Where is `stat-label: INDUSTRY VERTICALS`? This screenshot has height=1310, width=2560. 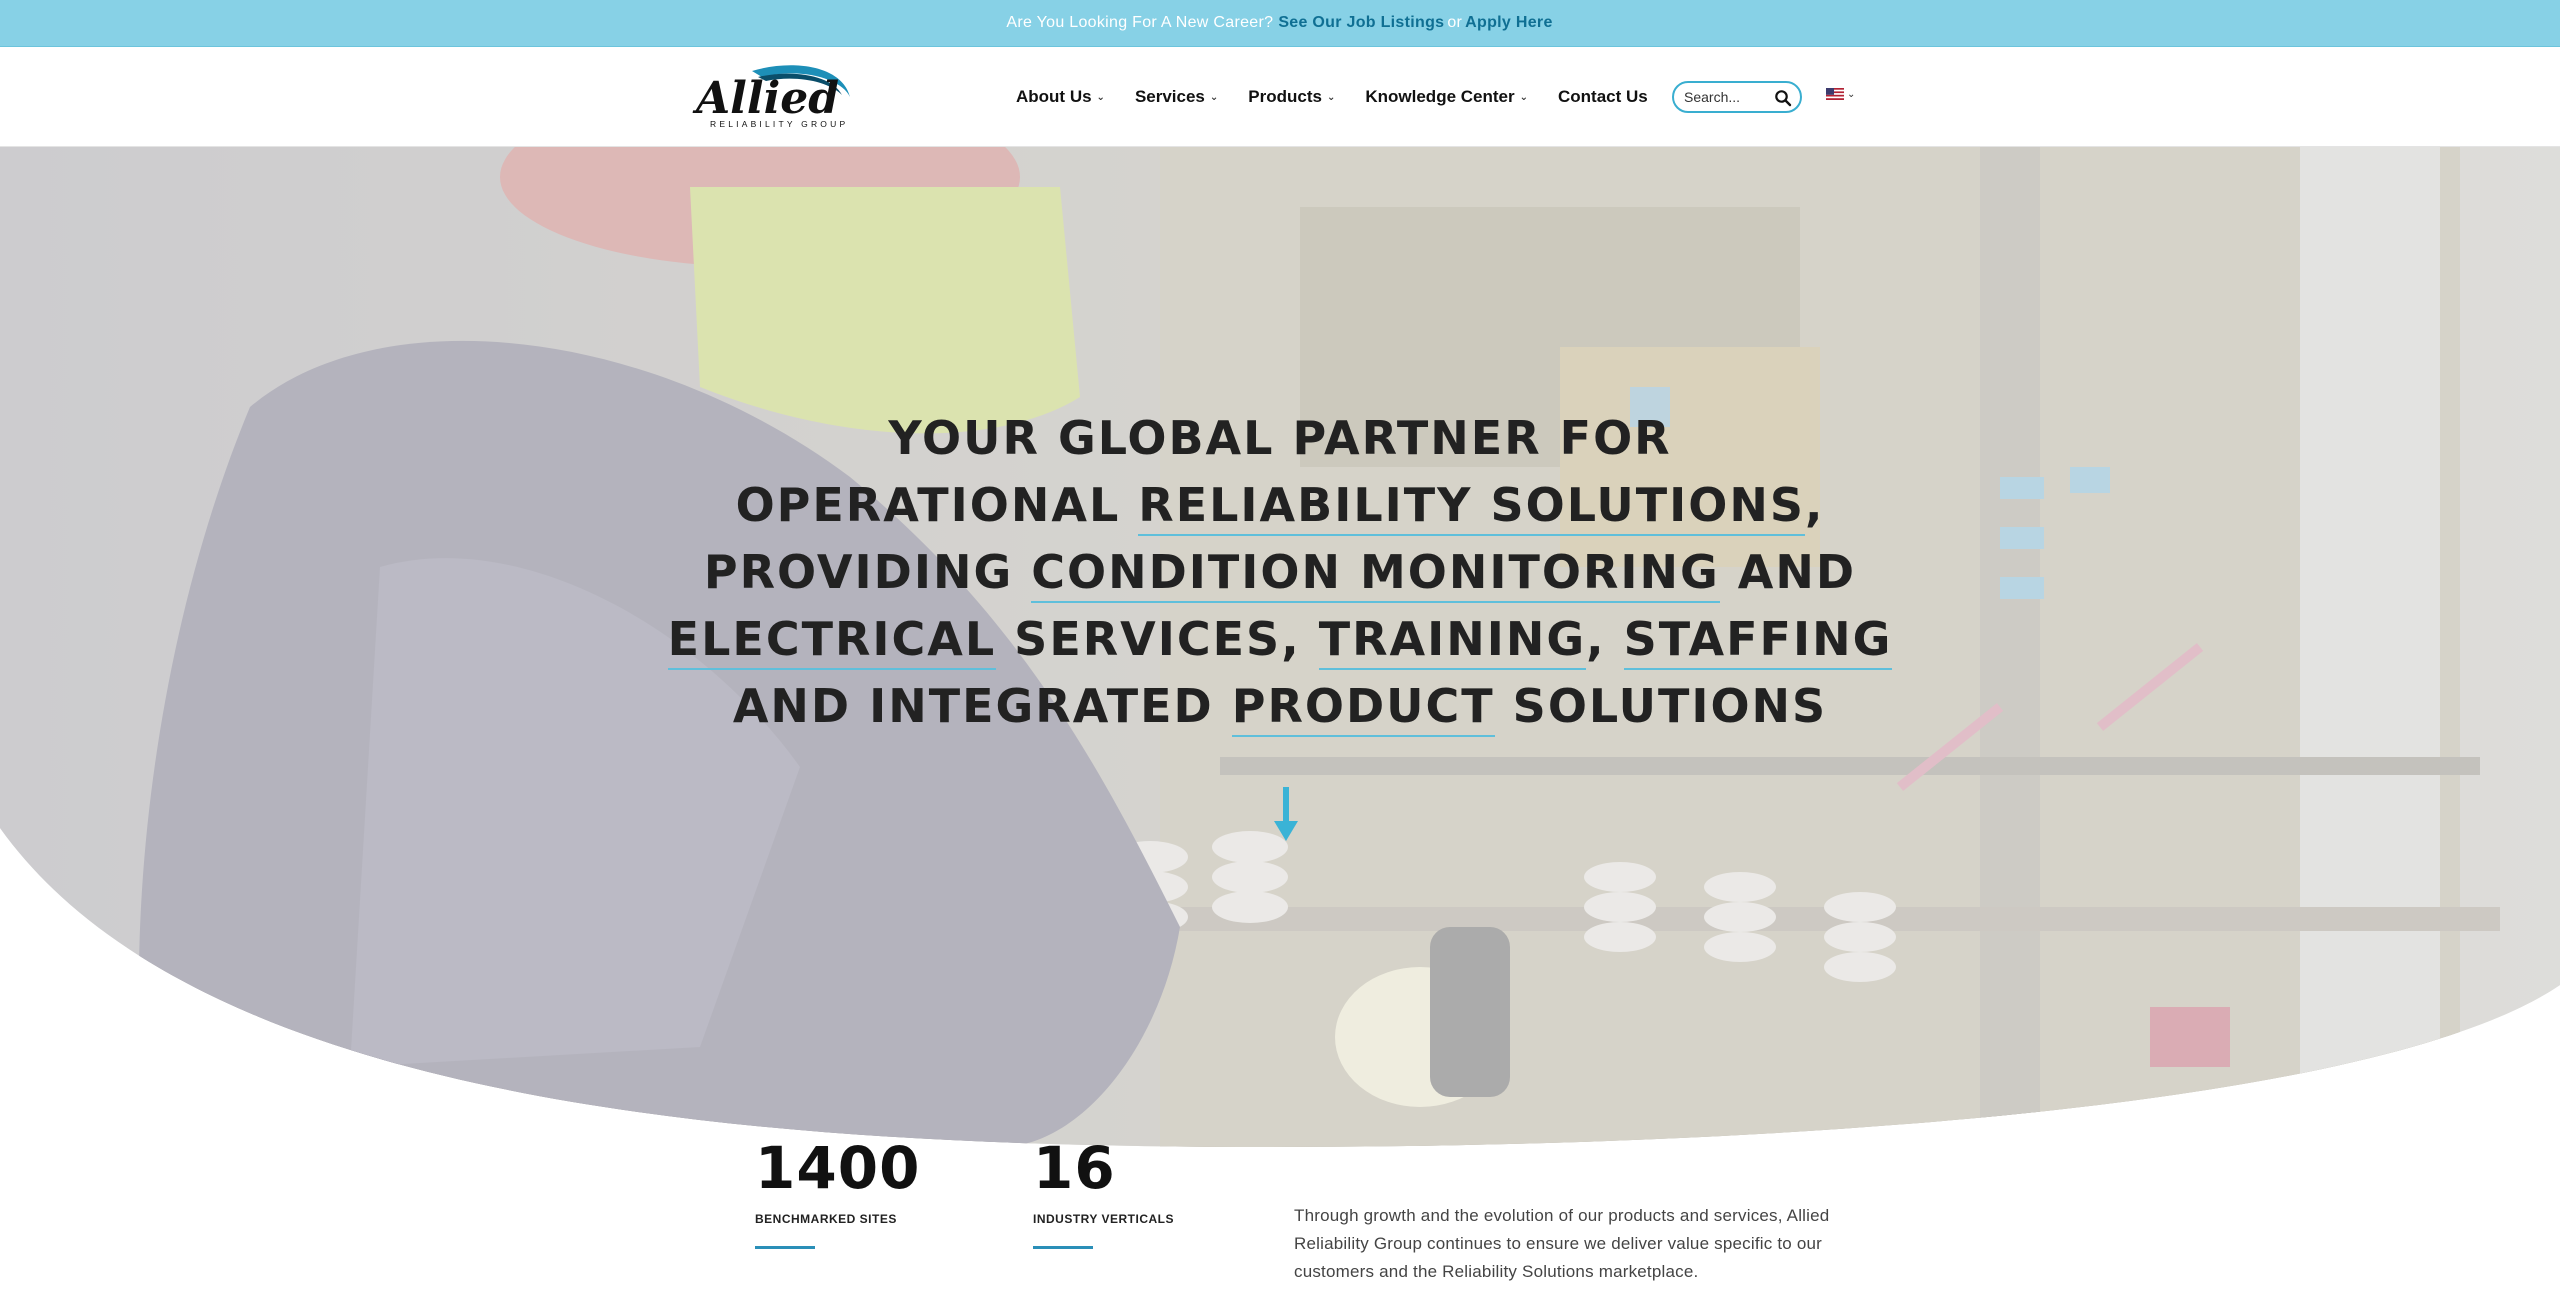
stat-label: INDUSTRY VERTICALS is located at coordinates (1104, 1219).